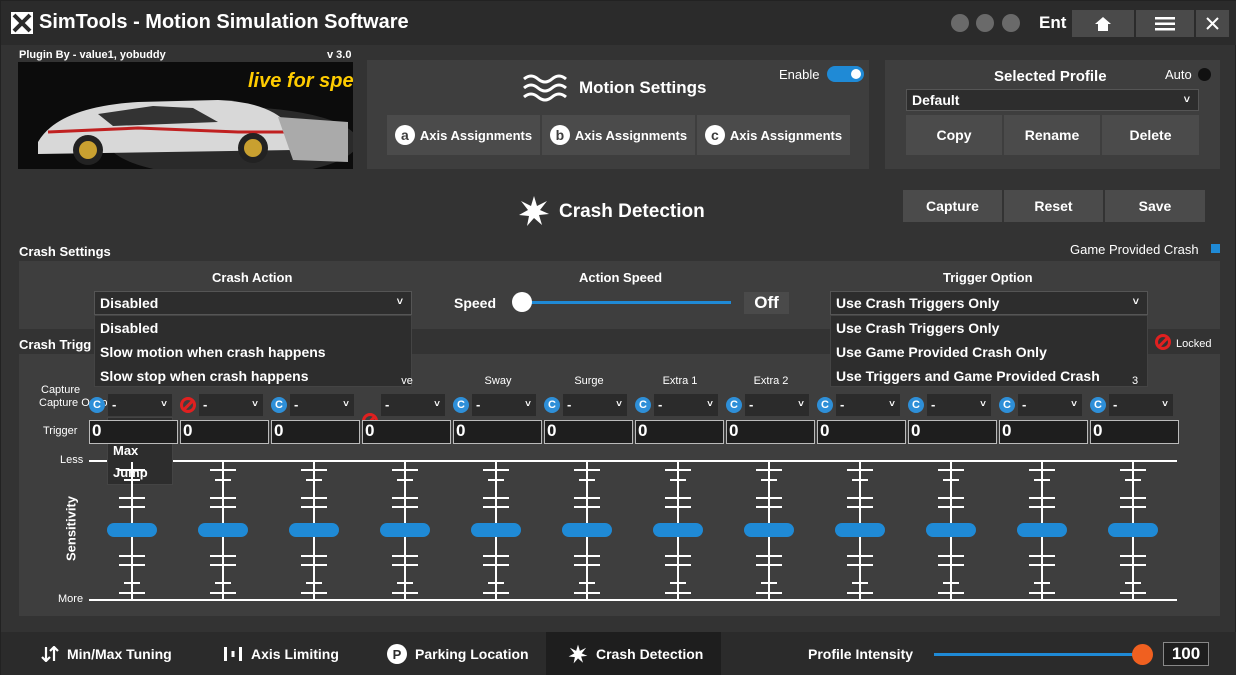 The height and width of the screenshot is (675, 1236). Describe the element at coordinates (1037, 654) in the screenshot. I see `intensity-slider-track` at that location.